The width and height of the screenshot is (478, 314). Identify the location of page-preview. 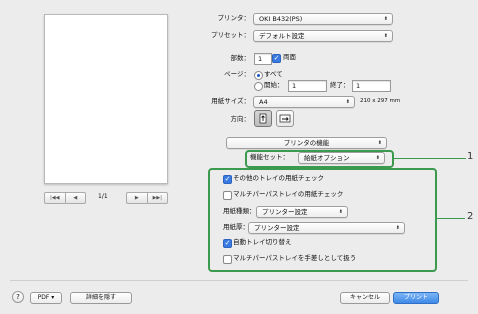
(106, 99).